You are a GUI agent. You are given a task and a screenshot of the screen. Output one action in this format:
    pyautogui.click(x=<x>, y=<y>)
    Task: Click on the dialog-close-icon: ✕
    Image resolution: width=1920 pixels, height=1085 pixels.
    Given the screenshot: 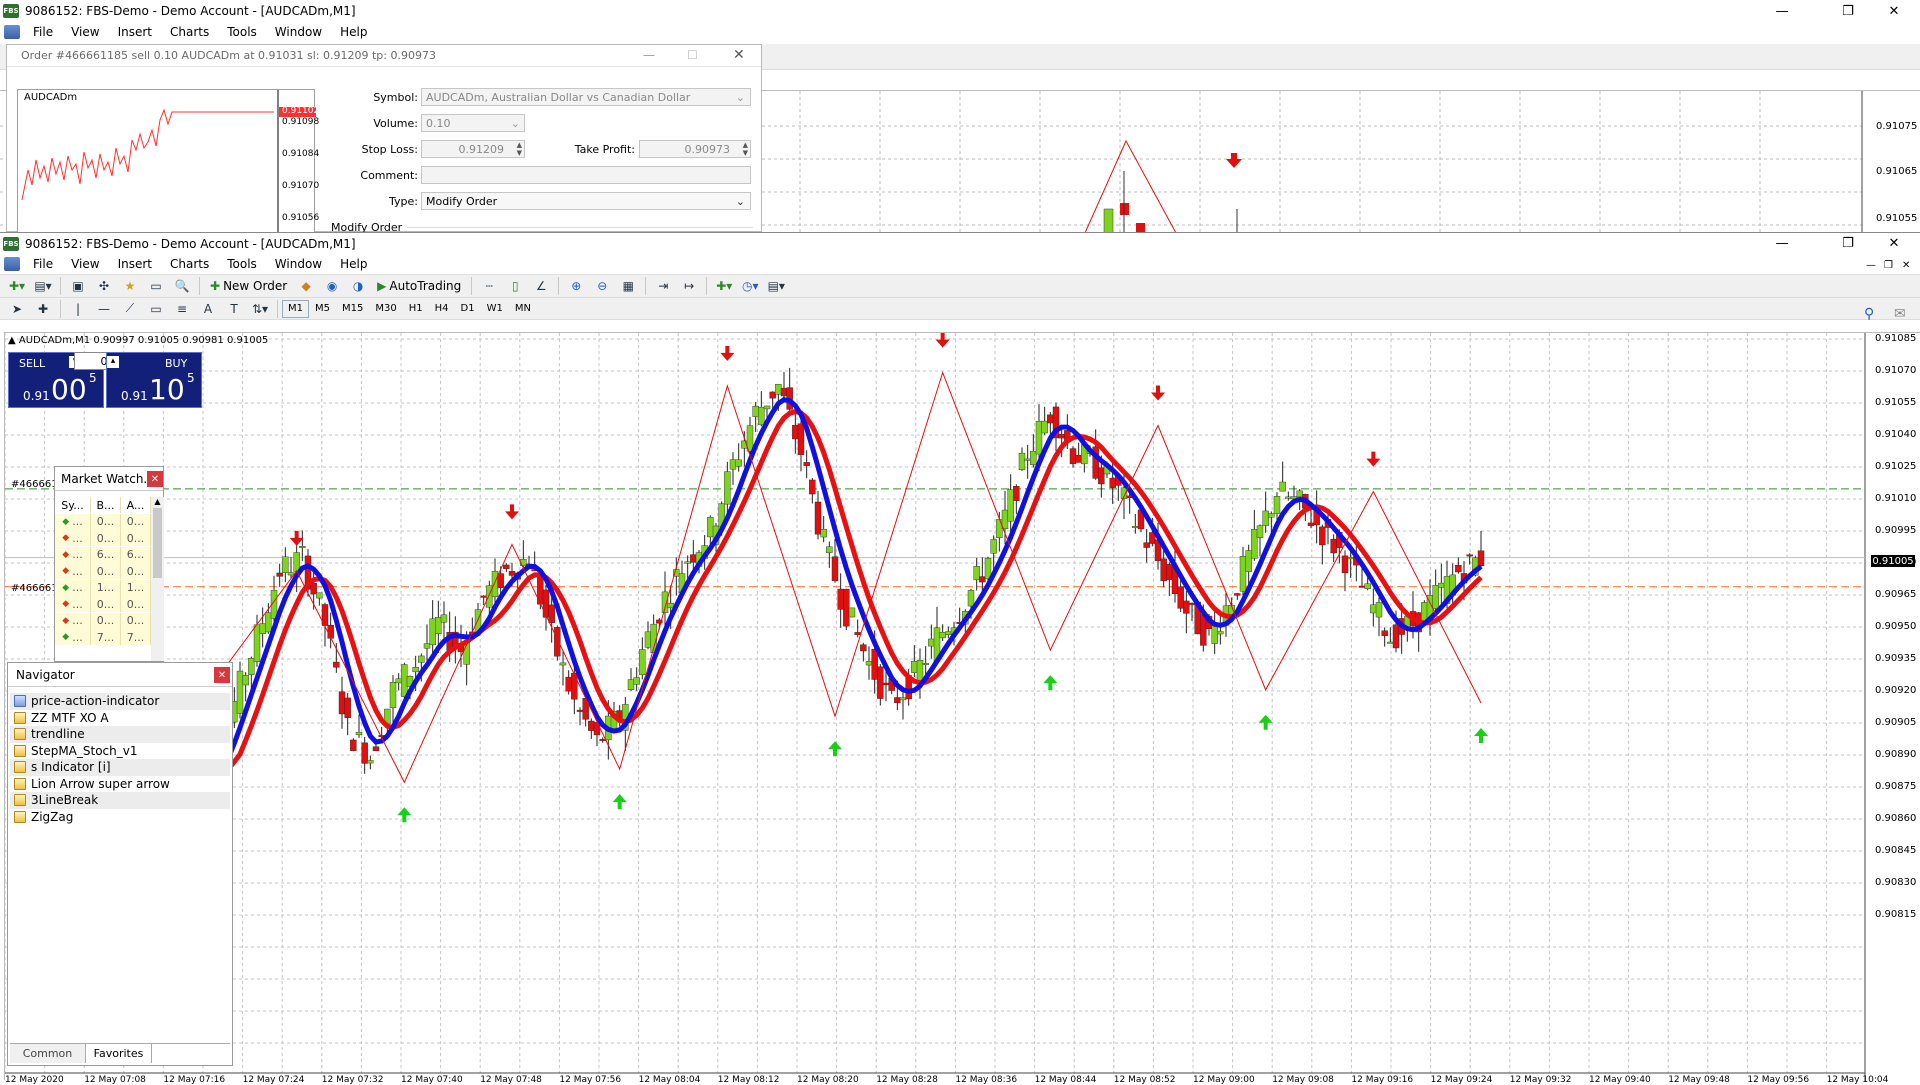 What is the action you would take?
    pyautogui.click(x=739, y=55)
    